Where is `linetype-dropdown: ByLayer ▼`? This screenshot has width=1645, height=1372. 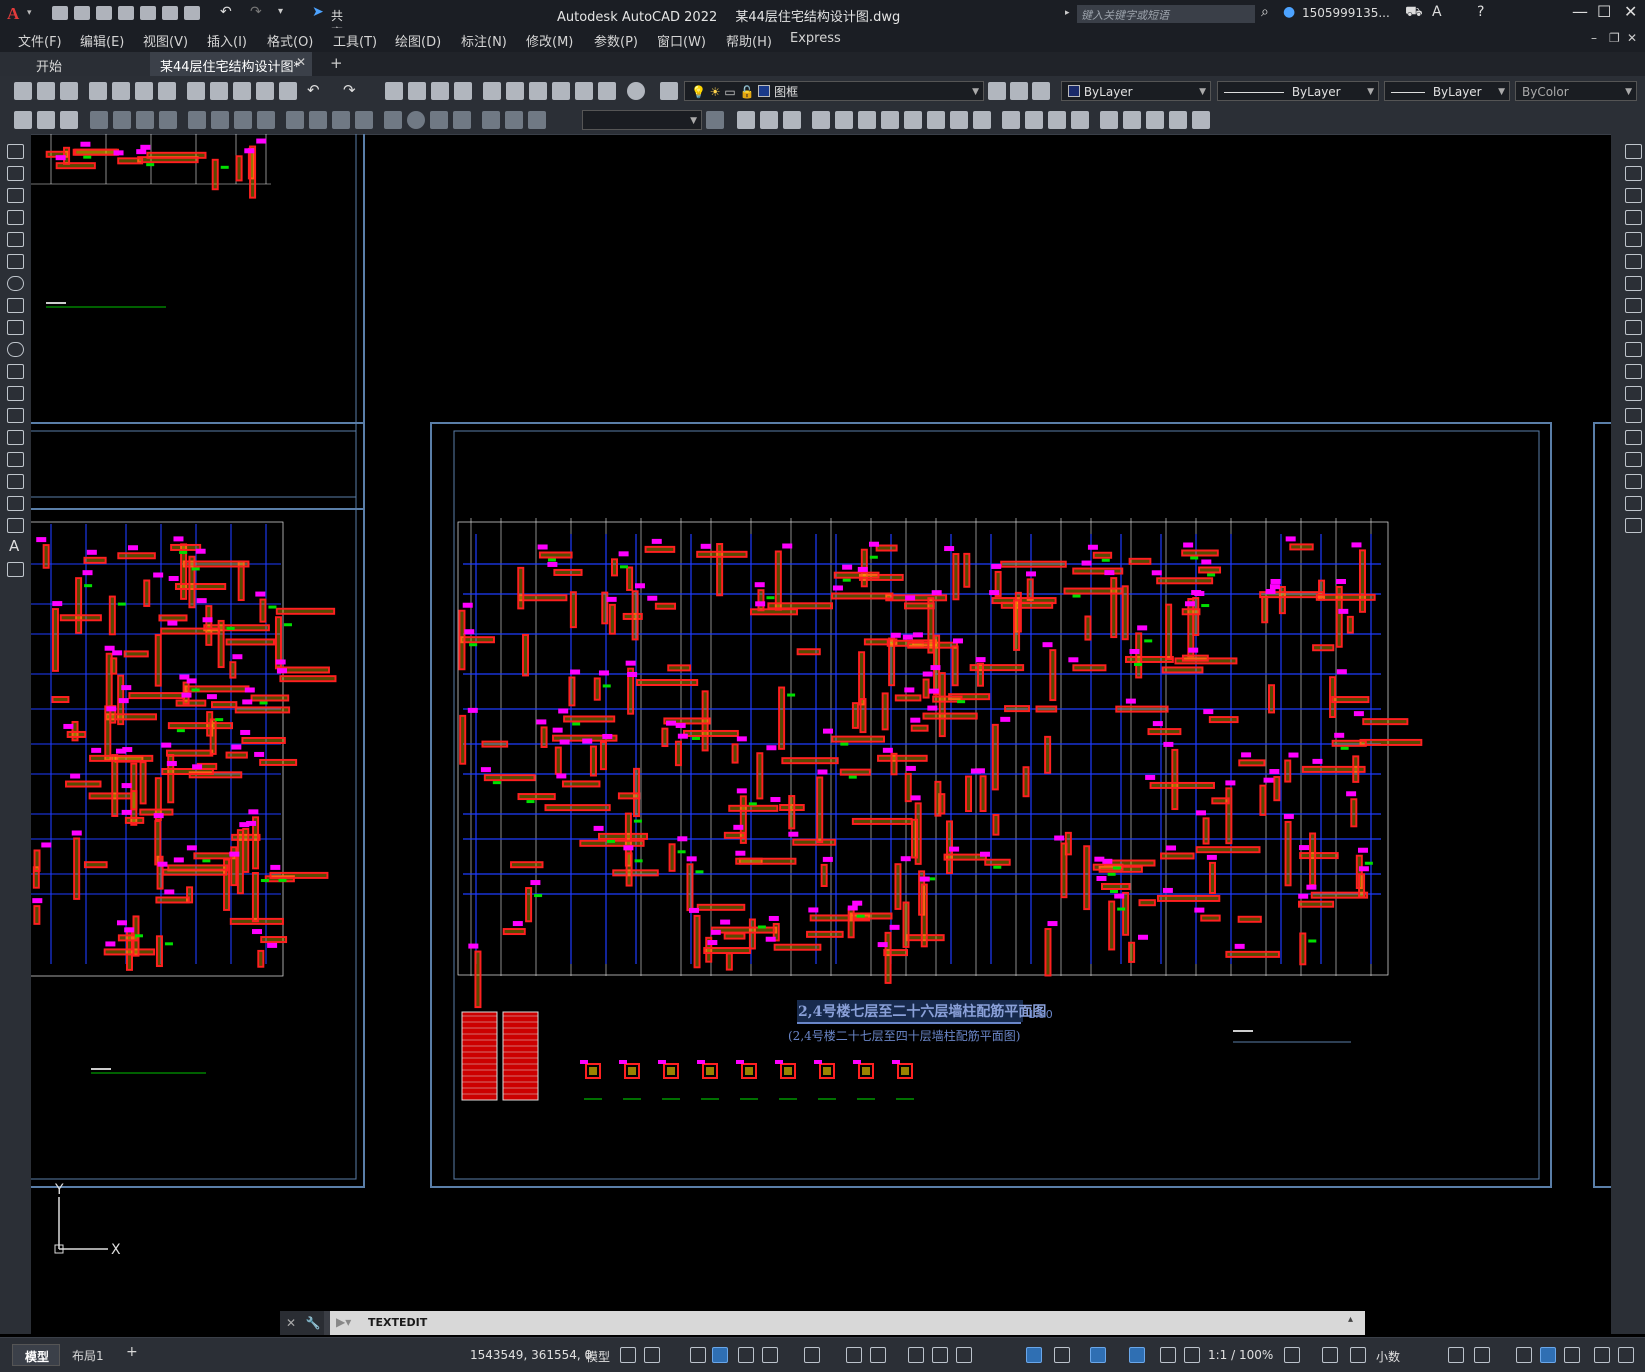 linetype-dropdown: ByLayer ▼ is located at coordinates (1298, 91).